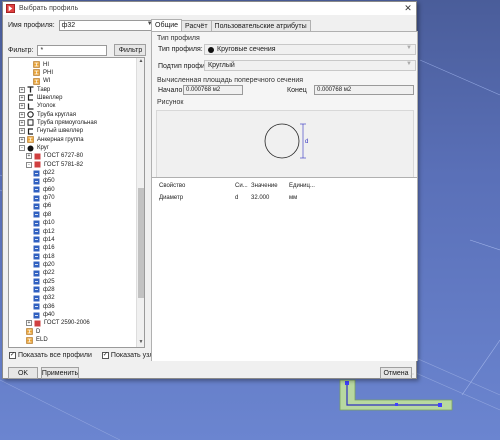 This screenshot has height=440, width=500. Describe the element at coordinates (167, 25) in the screenshot. I see `tab-general: Общие` at that location.